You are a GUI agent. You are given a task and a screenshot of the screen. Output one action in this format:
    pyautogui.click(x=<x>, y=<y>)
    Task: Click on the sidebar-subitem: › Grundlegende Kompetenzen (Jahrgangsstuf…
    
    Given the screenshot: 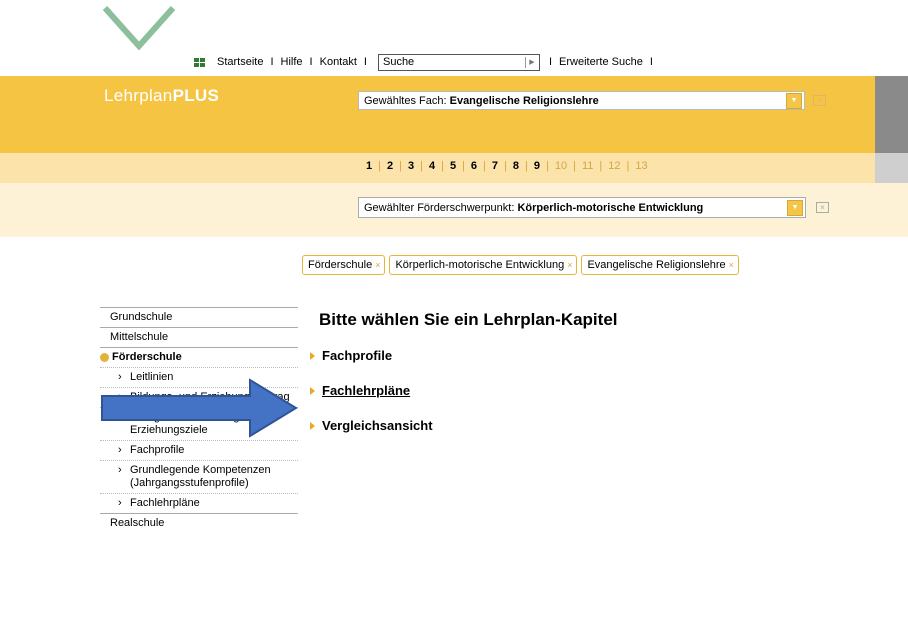 What is the action you would take?
    pyautogui.click(x=199, y=476)
    